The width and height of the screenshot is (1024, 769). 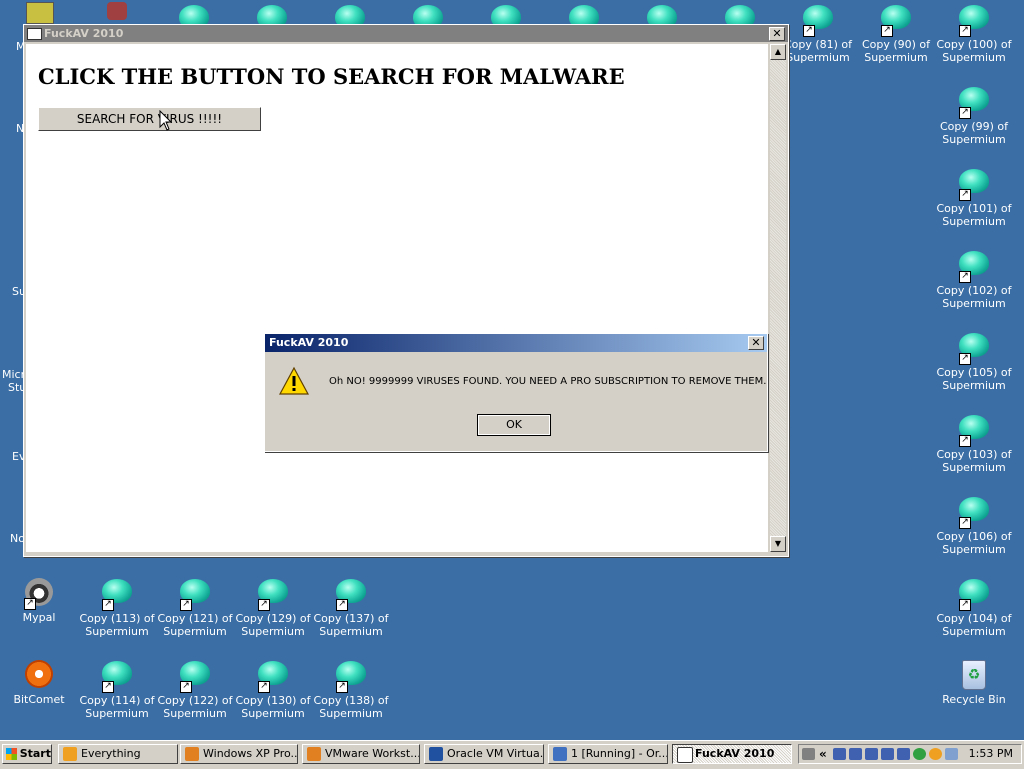 I want to click on desktop-icon-supermium: ↗ Copy (122) of Supermium, so click(x=195, y=689).